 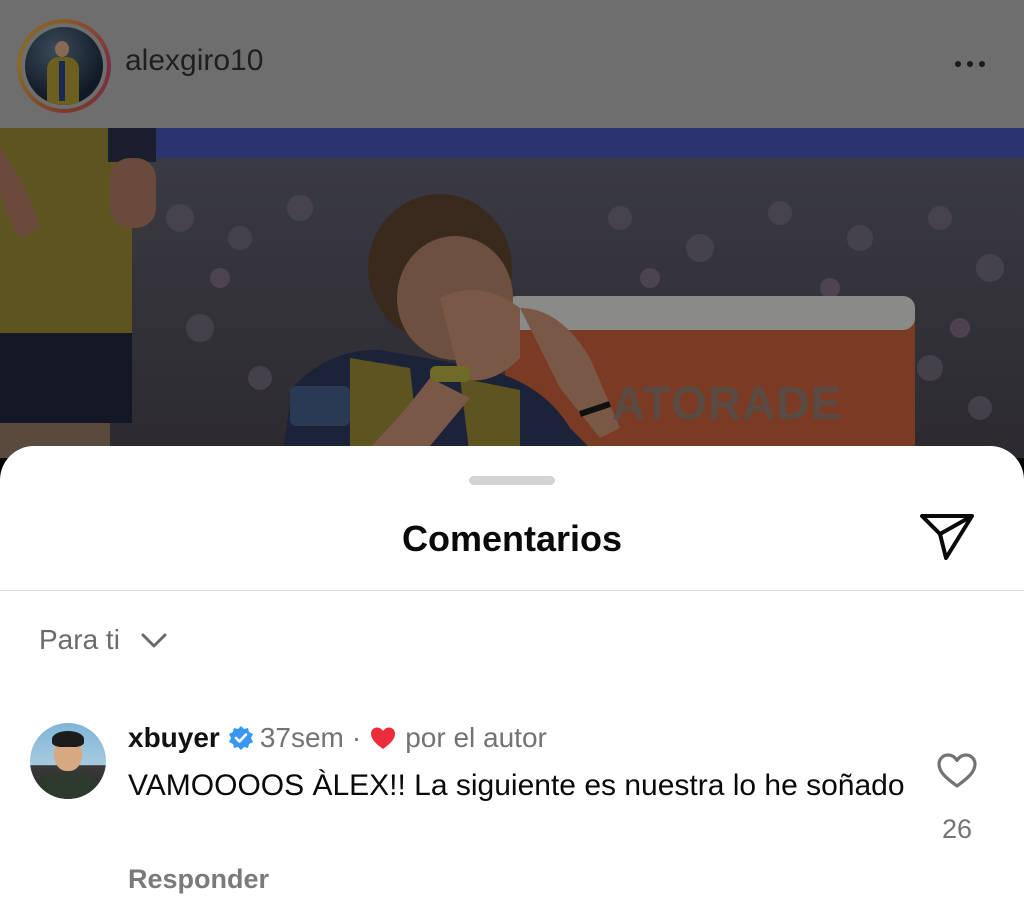 What do you see at coordinates (154, 640) in the screenshot?
I see `chevron-down-icon` at bounding box center [154, 640].